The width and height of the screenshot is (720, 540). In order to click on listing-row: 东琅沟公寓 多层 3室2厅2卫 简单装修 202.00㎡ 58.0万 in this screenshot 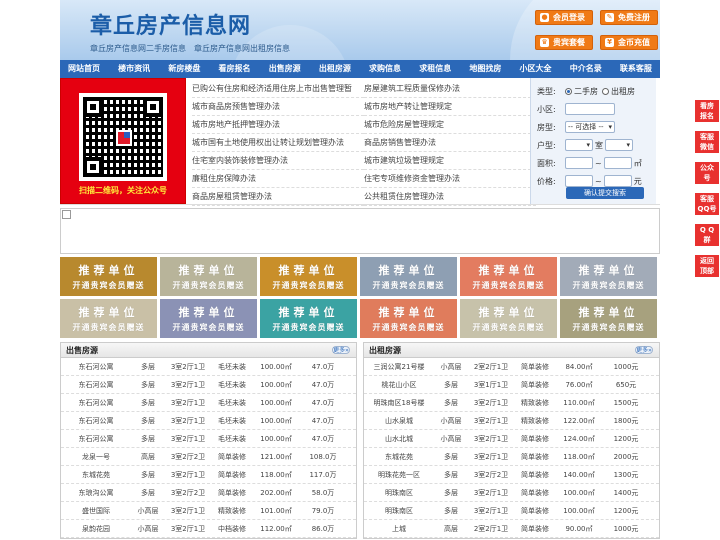, I will do `click(208, 493)`.